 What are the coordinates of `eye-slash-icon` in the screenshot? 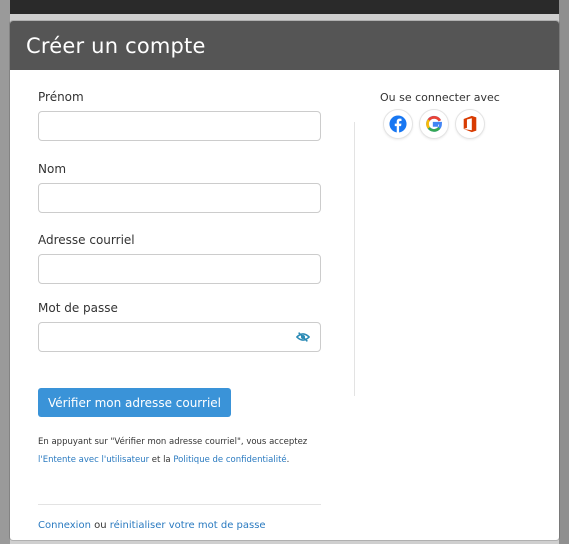 It's located at (303, 337).